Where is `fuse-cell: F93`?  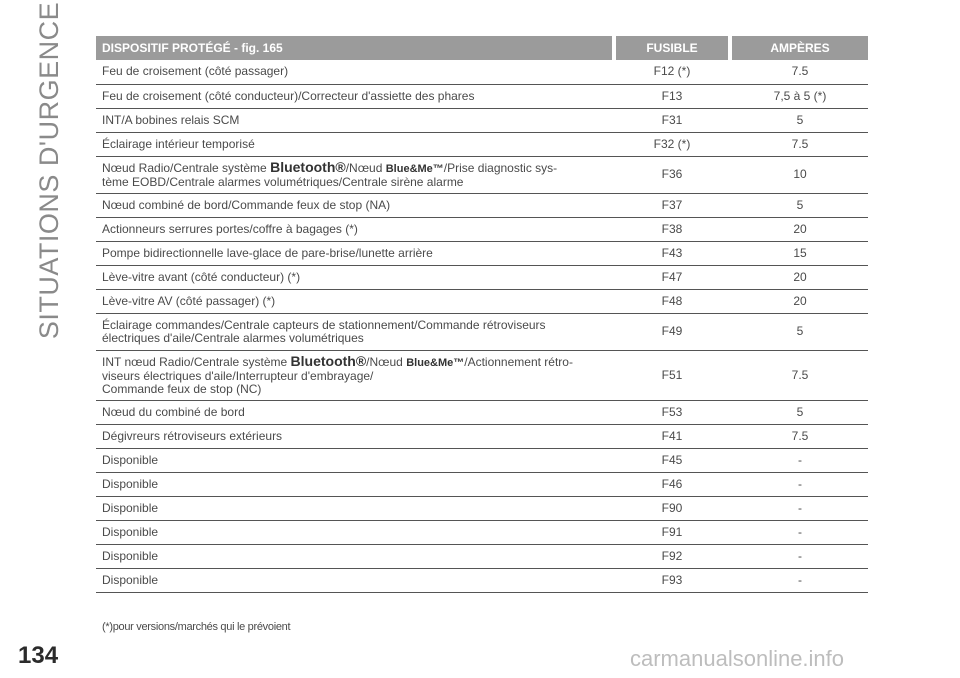 fuse-cell: F93 is located at coordinates (672, 580).